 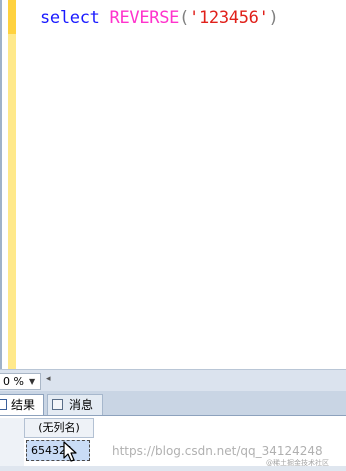 I want to click on sql-function-name: REVERSE, so click(x=144, y=18).